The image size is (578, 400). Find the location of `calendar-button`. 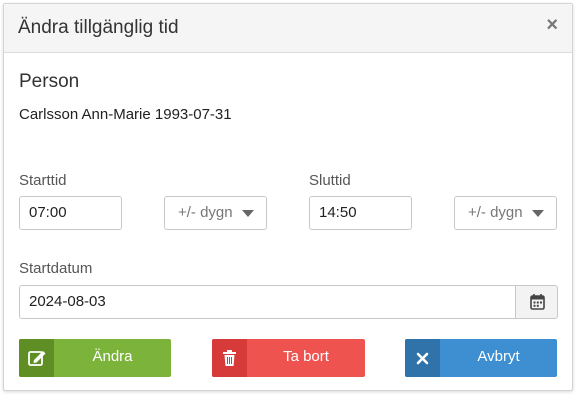

calendar-button is located at coordinates (537, 302).